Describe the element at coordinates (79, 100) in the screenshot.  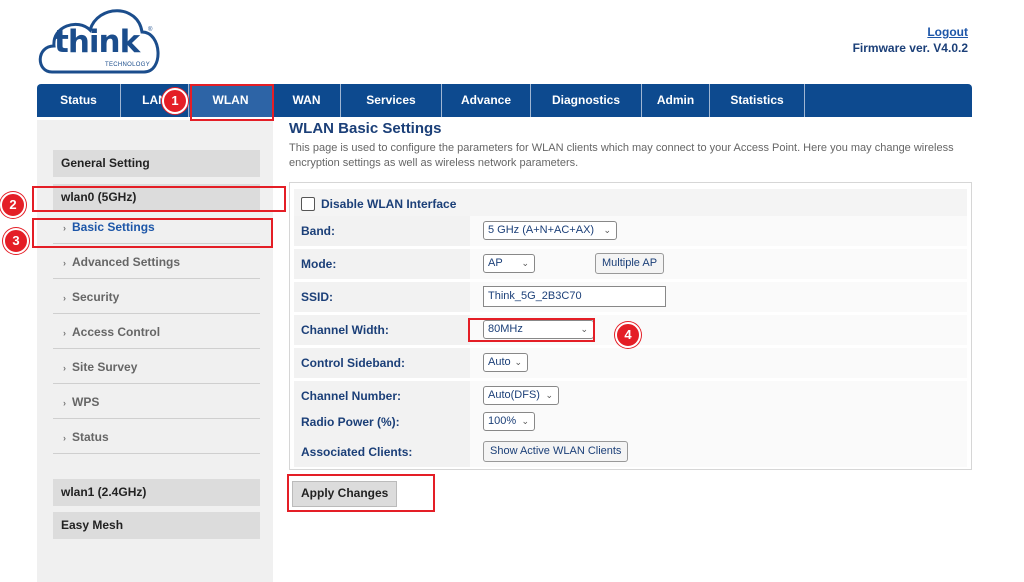
I see `tab-status: Status` at that location.